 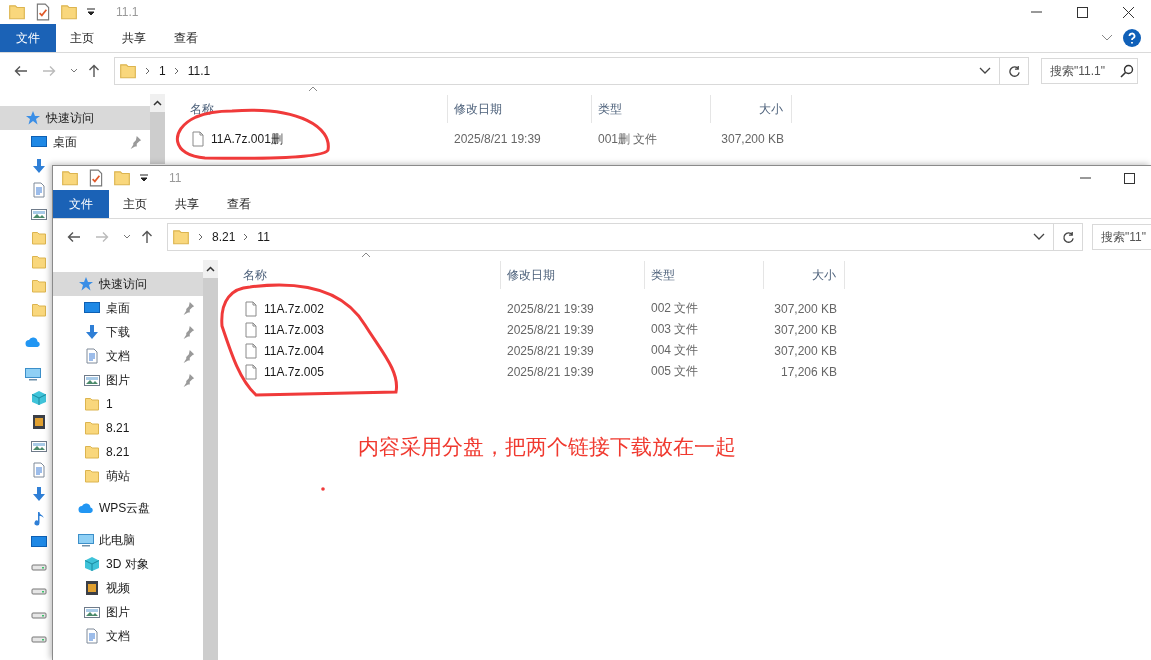 What do you see at coordinates (128, 476) in the screenshot?
I see `sidebar-item: 萌站` at bounding box center [128, 476].